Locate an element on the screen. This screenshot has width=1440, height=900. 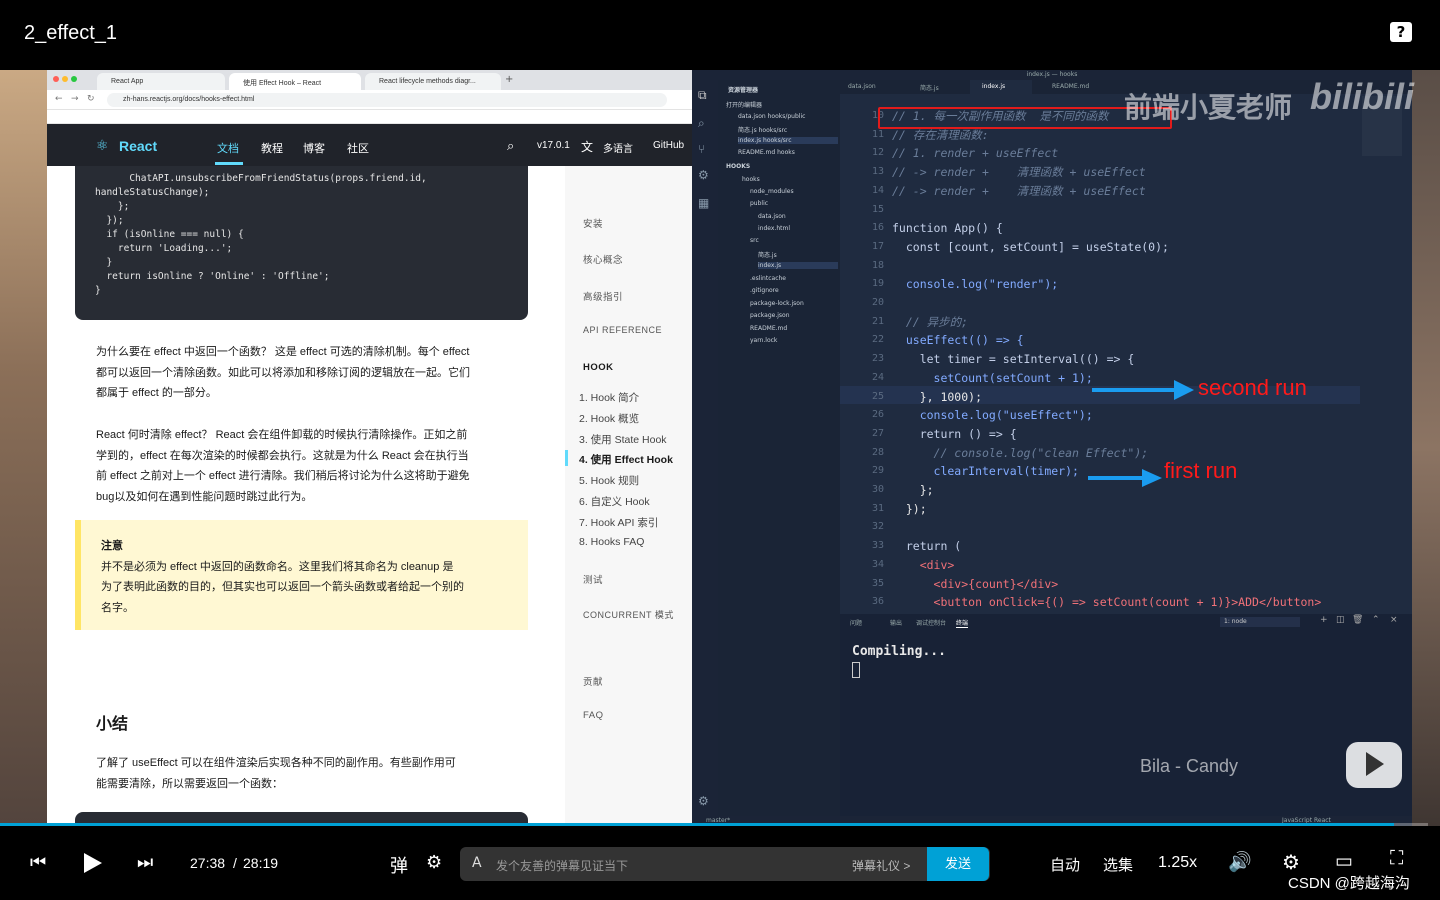
terminal-select: 1: node is located at coordinates (1260, 622).